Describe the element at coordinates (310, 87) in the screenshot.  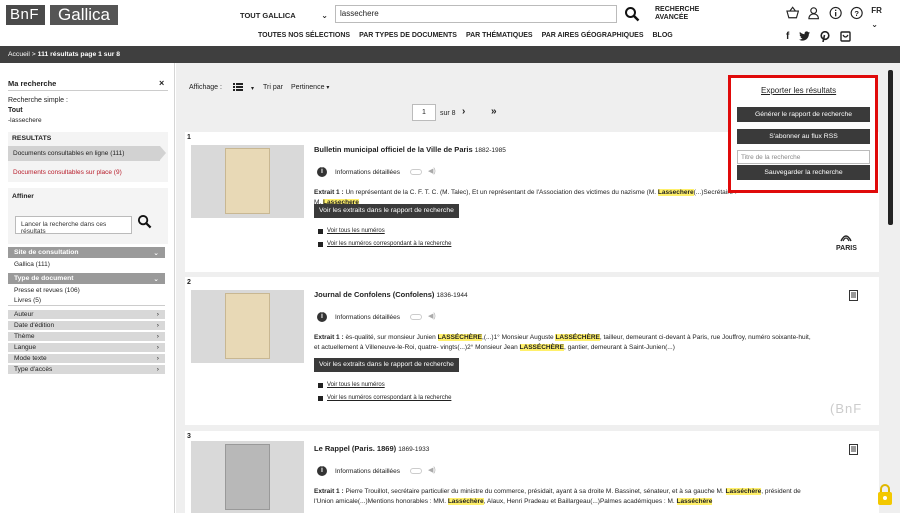
I see `sort-select: Pertinence ▾` at that location.